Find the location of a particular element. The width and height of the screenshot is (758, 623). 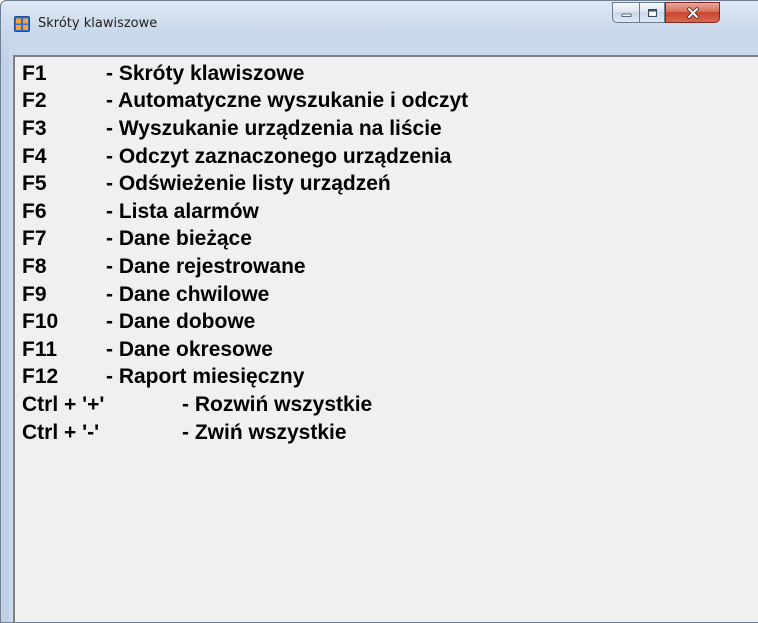

shortcut-row-f10: F10 - Dane dobowe is located at coordinates (245, 322).